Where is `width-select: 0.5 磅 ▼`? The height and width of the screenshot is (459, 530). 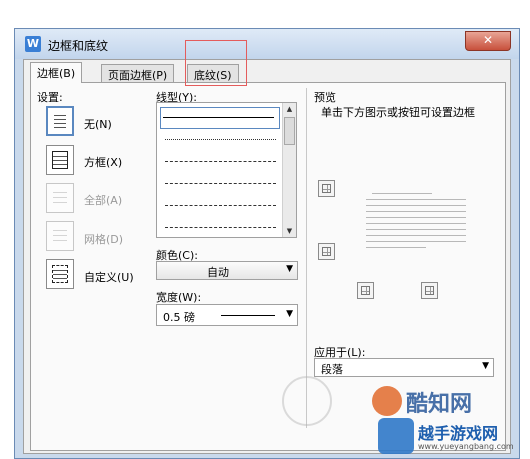
width-select: 0.5 磅 ▼ is located at coordinates (227, 315).